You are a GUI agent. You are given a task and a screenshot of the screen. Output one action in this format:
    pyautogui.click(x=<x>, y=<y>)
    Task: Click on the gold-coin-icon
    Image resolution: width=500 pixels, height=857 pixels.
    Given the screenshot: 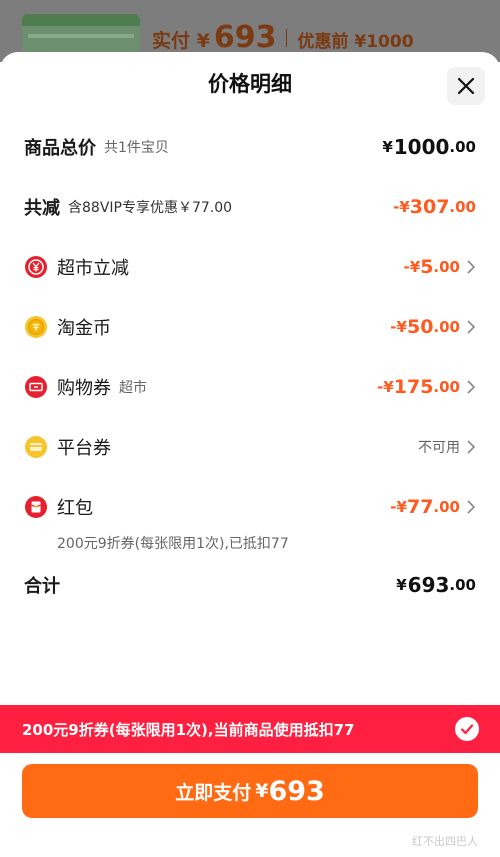 What is the action you would take?
    pyautogui.click(x=36, y=327)
    